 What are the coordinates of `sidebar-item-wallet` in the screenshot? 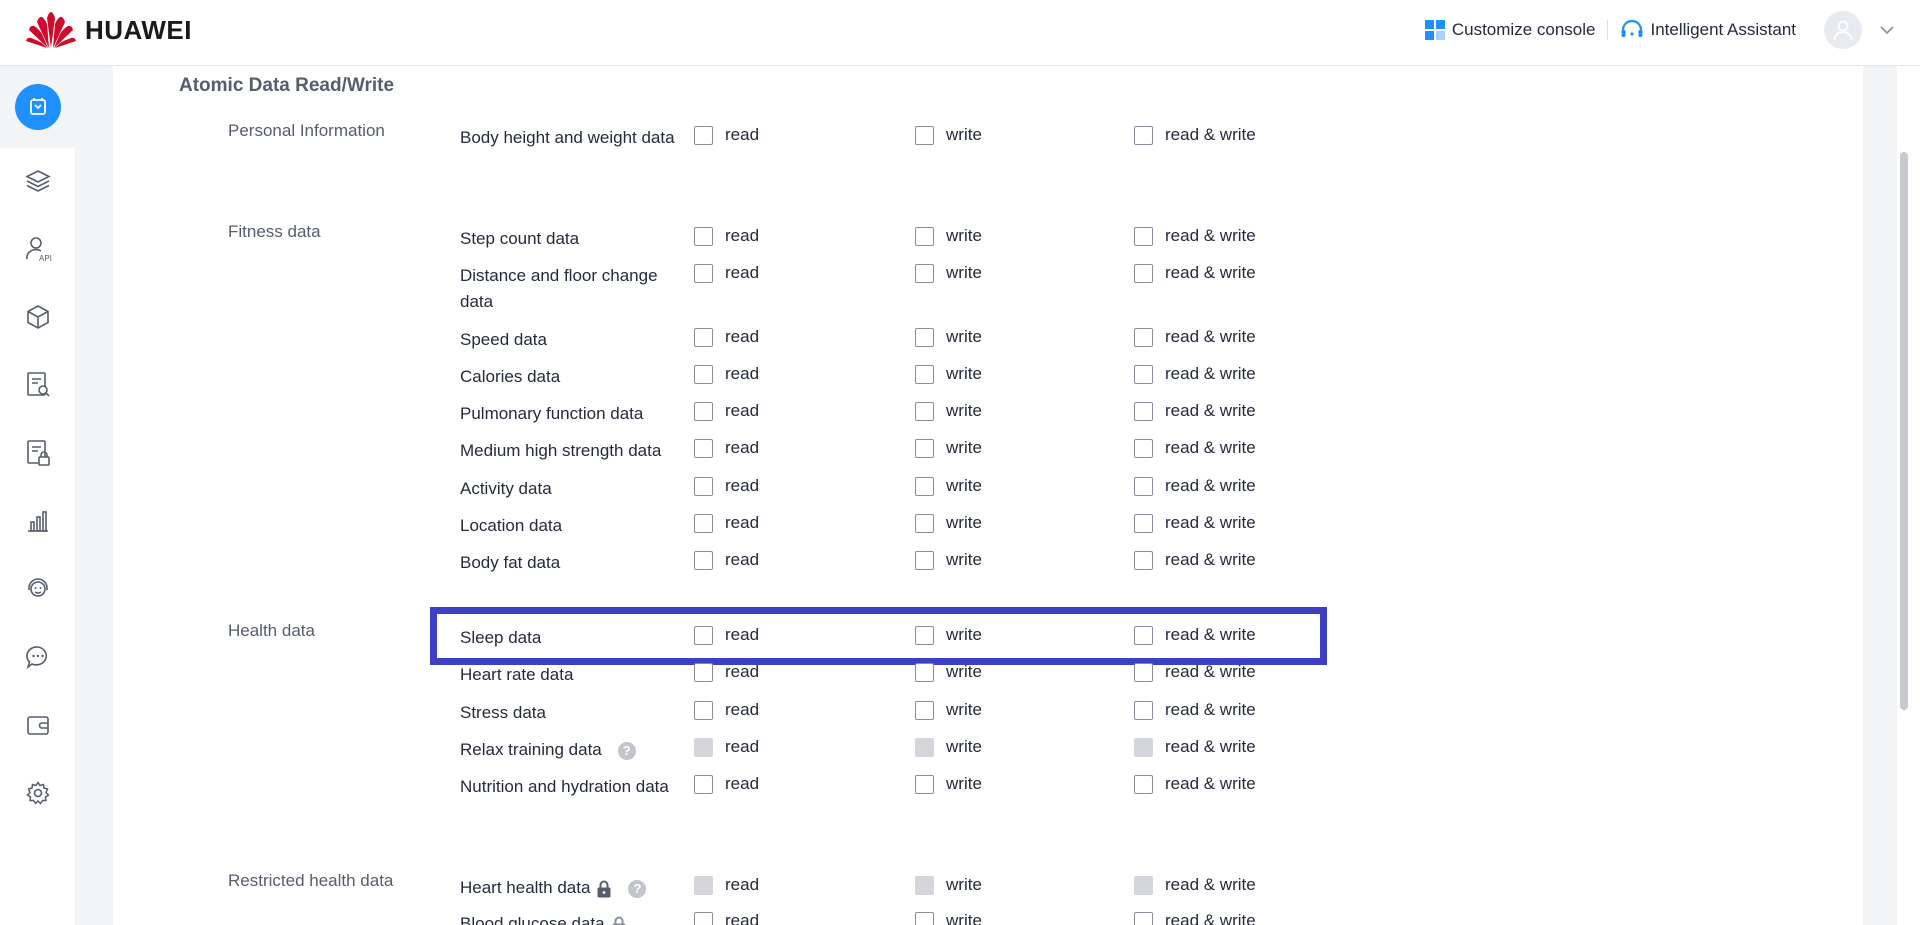 It's located at (37, 725).